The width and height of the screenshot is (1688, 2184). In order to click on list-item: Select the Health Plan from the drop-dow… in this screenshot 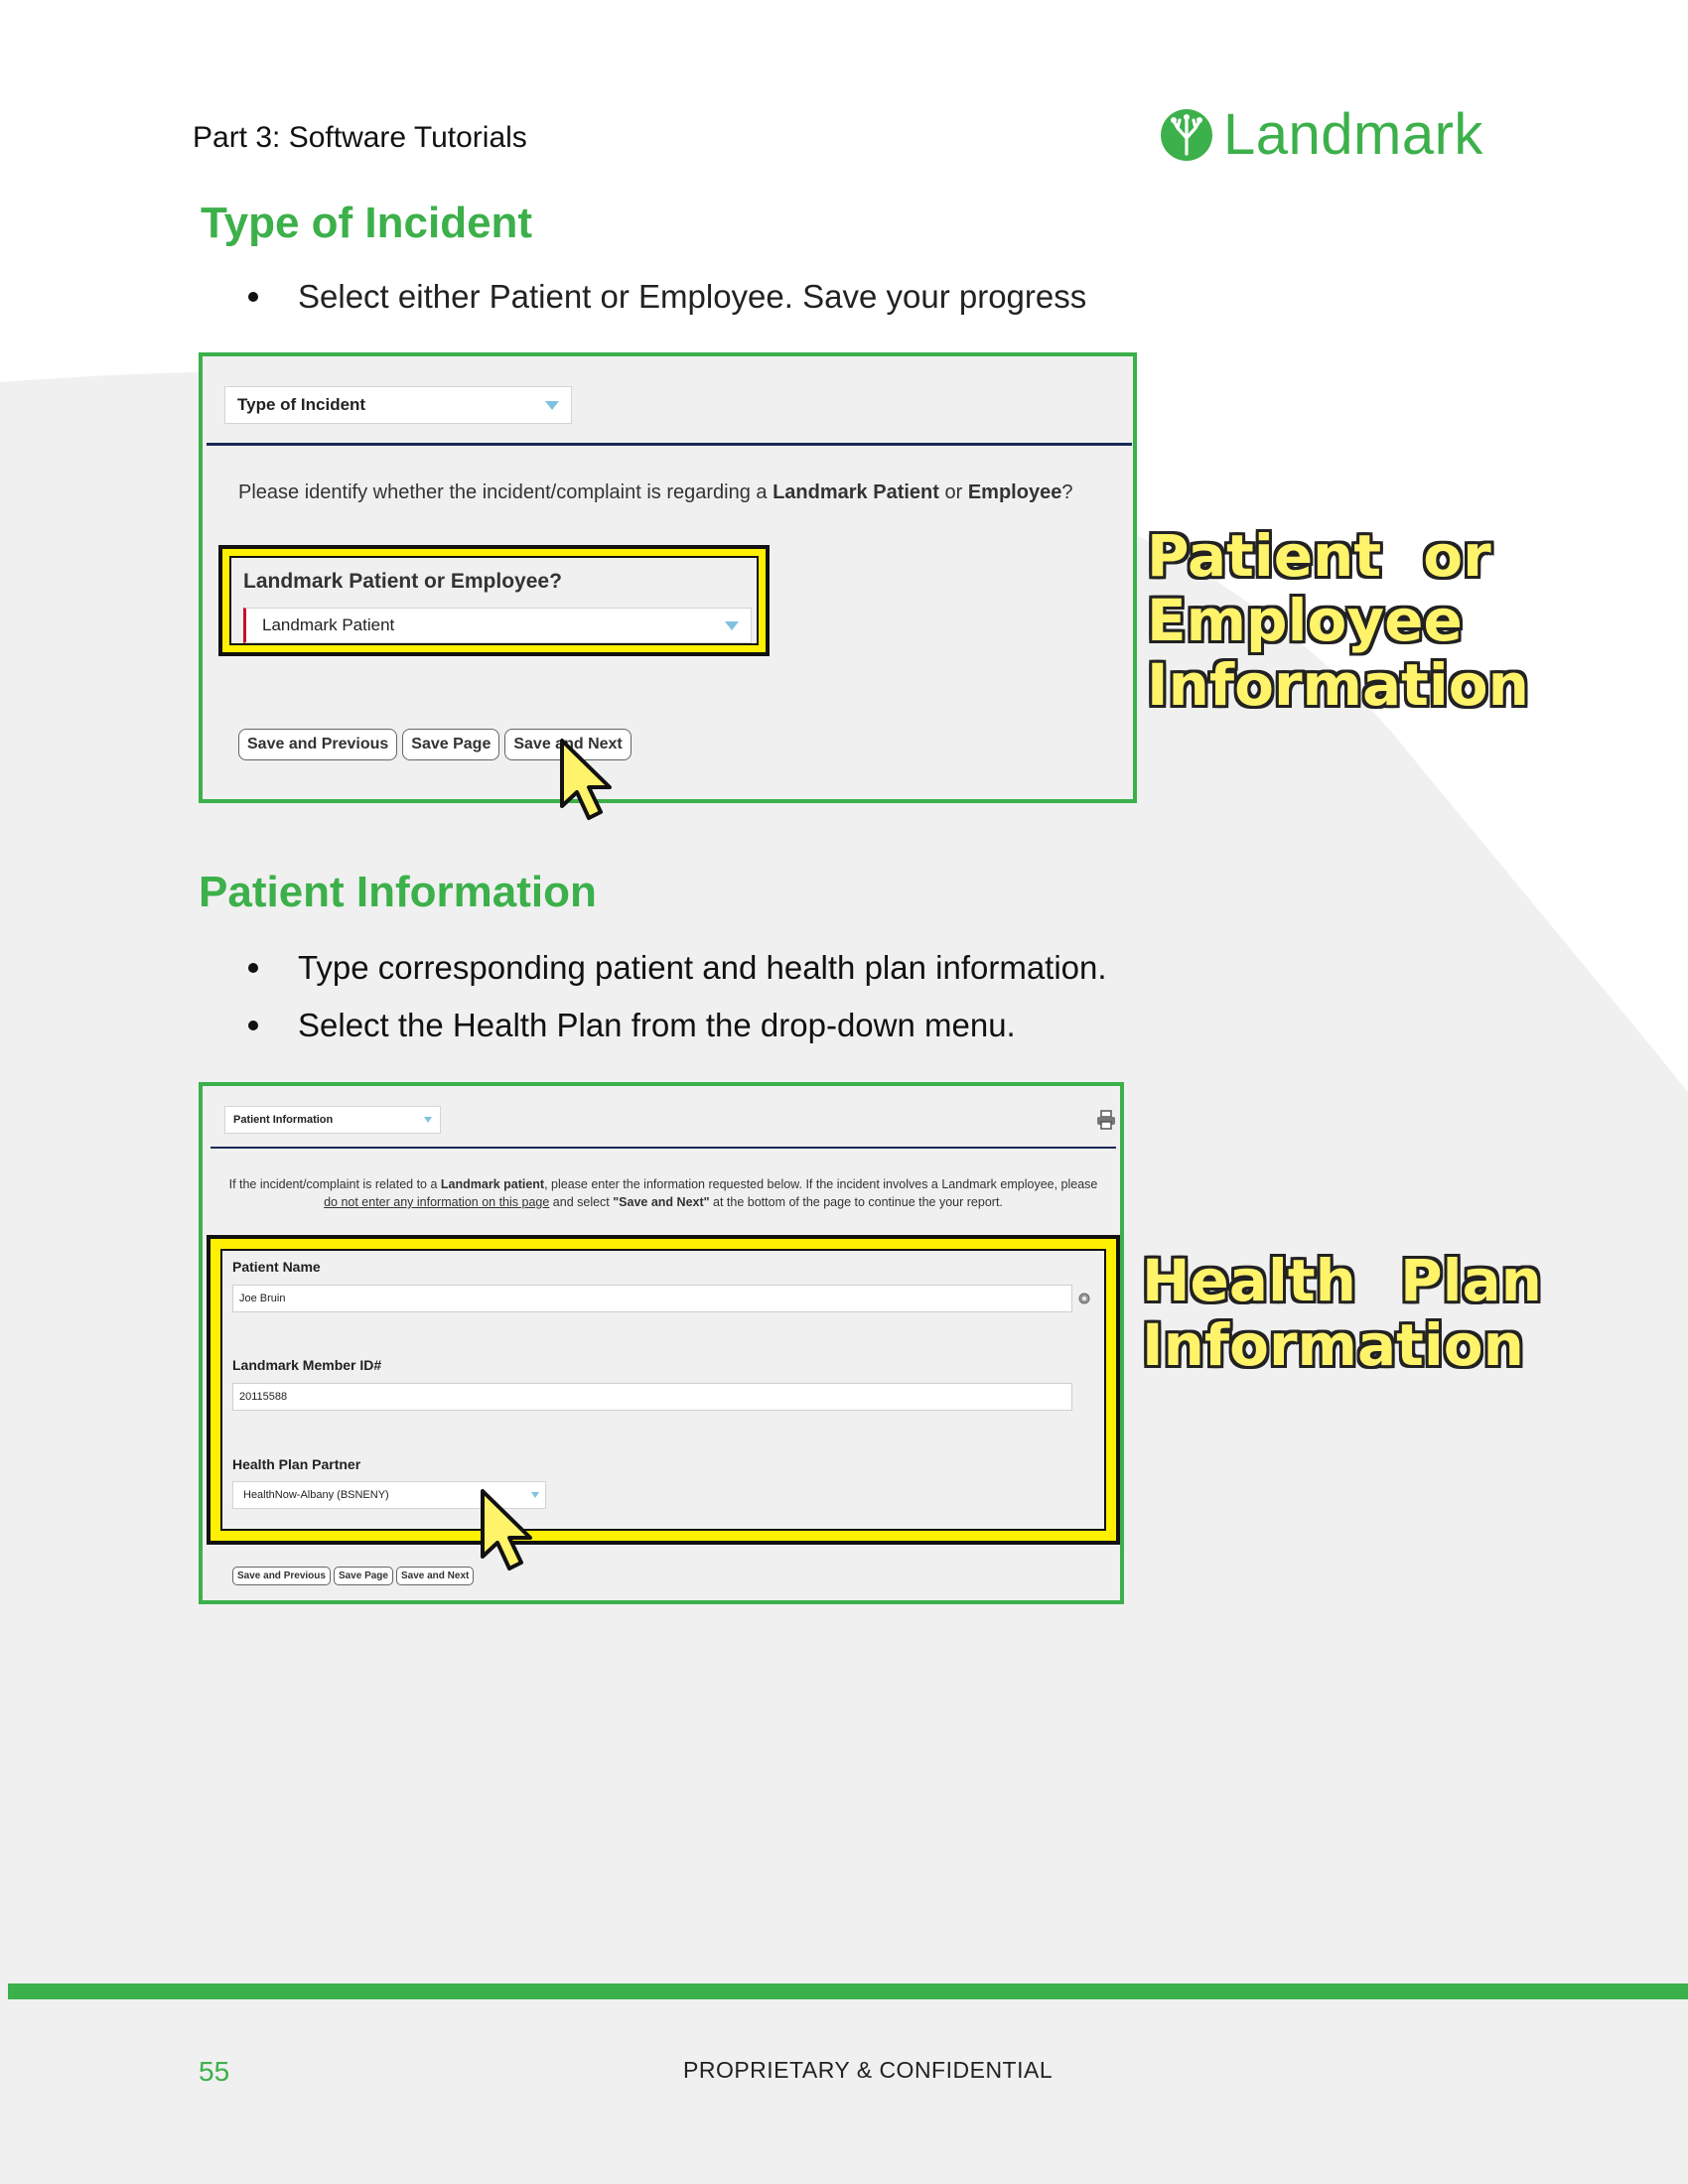, I will do `click(673, 1025)`.